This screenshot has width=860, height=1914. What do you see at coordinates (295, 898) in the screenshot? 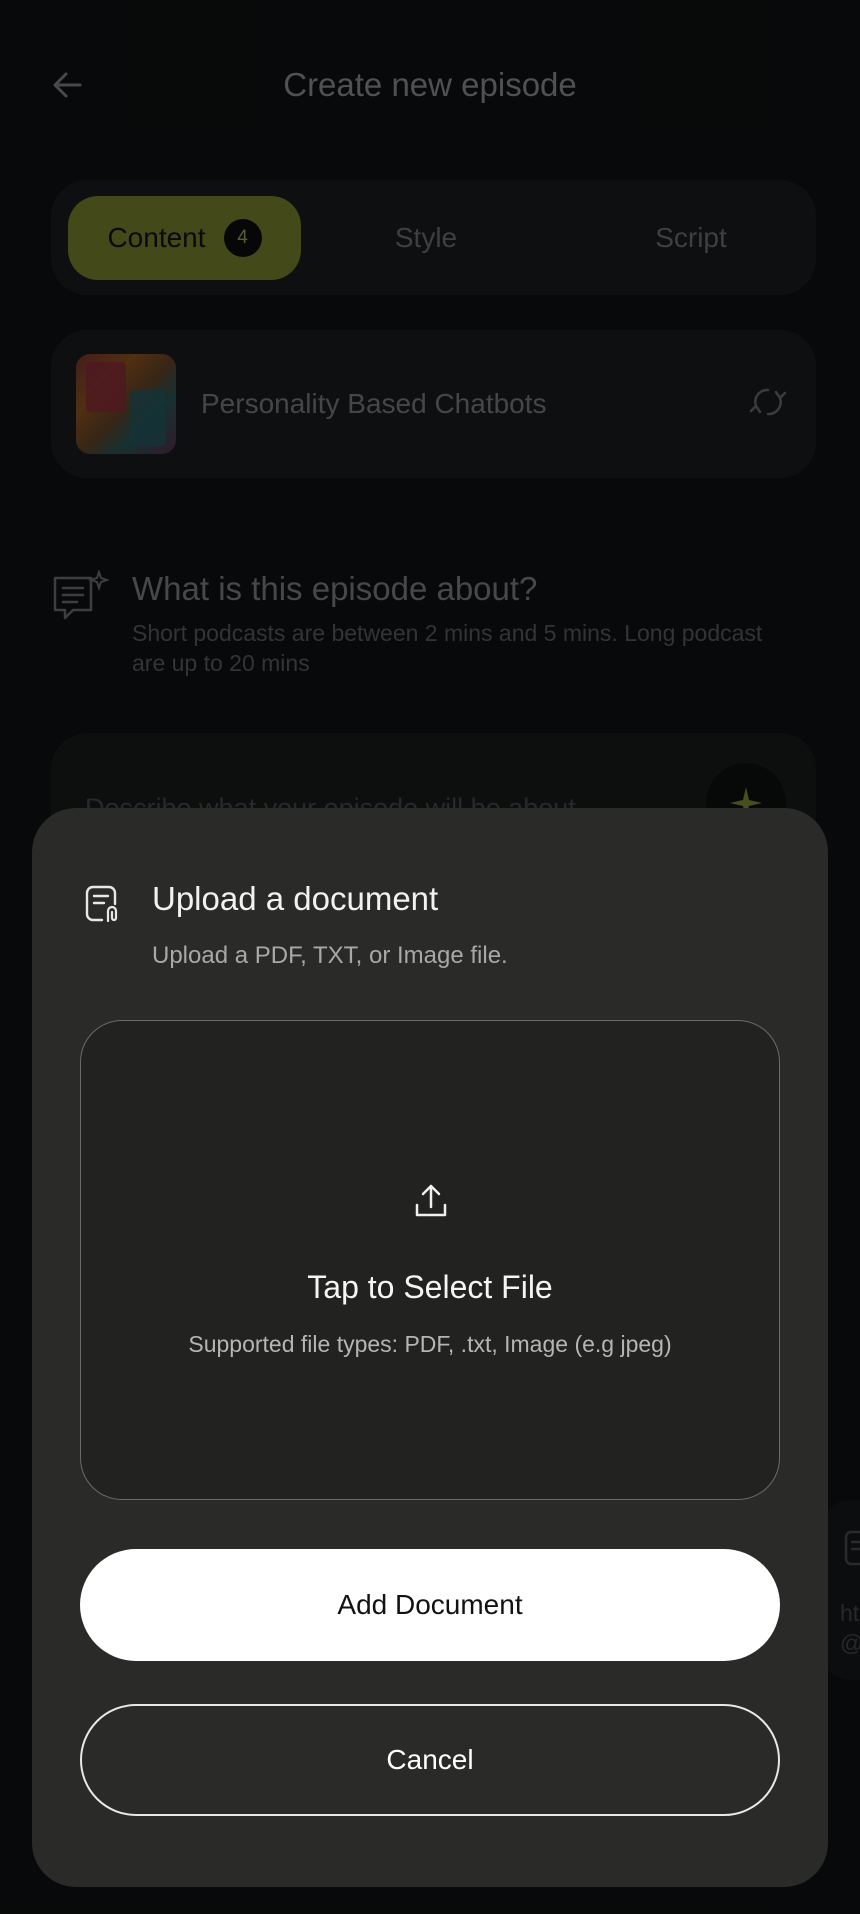
I see `sheet-title: Upload a document` at bounding box center [295, 898].